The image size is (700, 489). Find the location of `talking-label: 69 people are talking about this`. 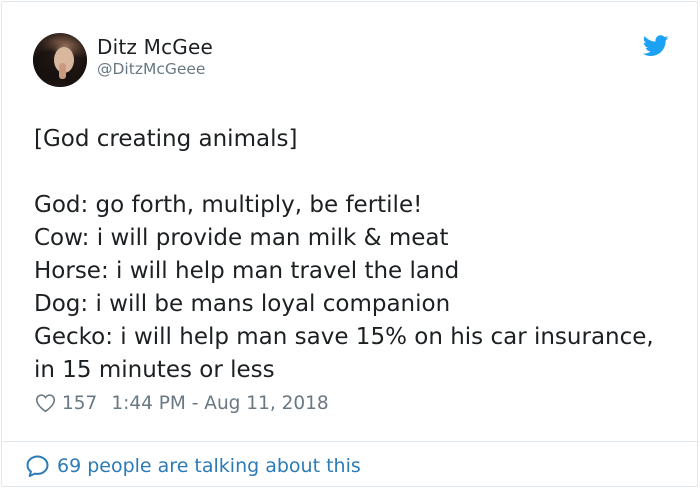

talking-label: 69 people are talking about this is located at coordinates (209, 466).